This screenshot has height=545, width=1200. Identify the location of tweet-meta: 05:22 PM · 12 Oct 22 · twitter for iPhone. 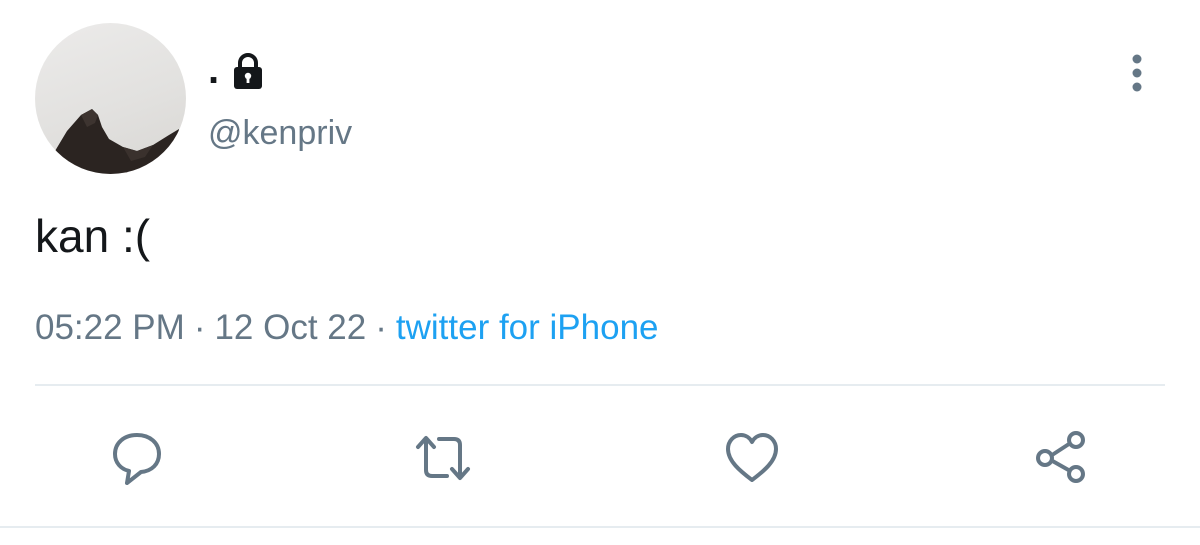
(347, 328).